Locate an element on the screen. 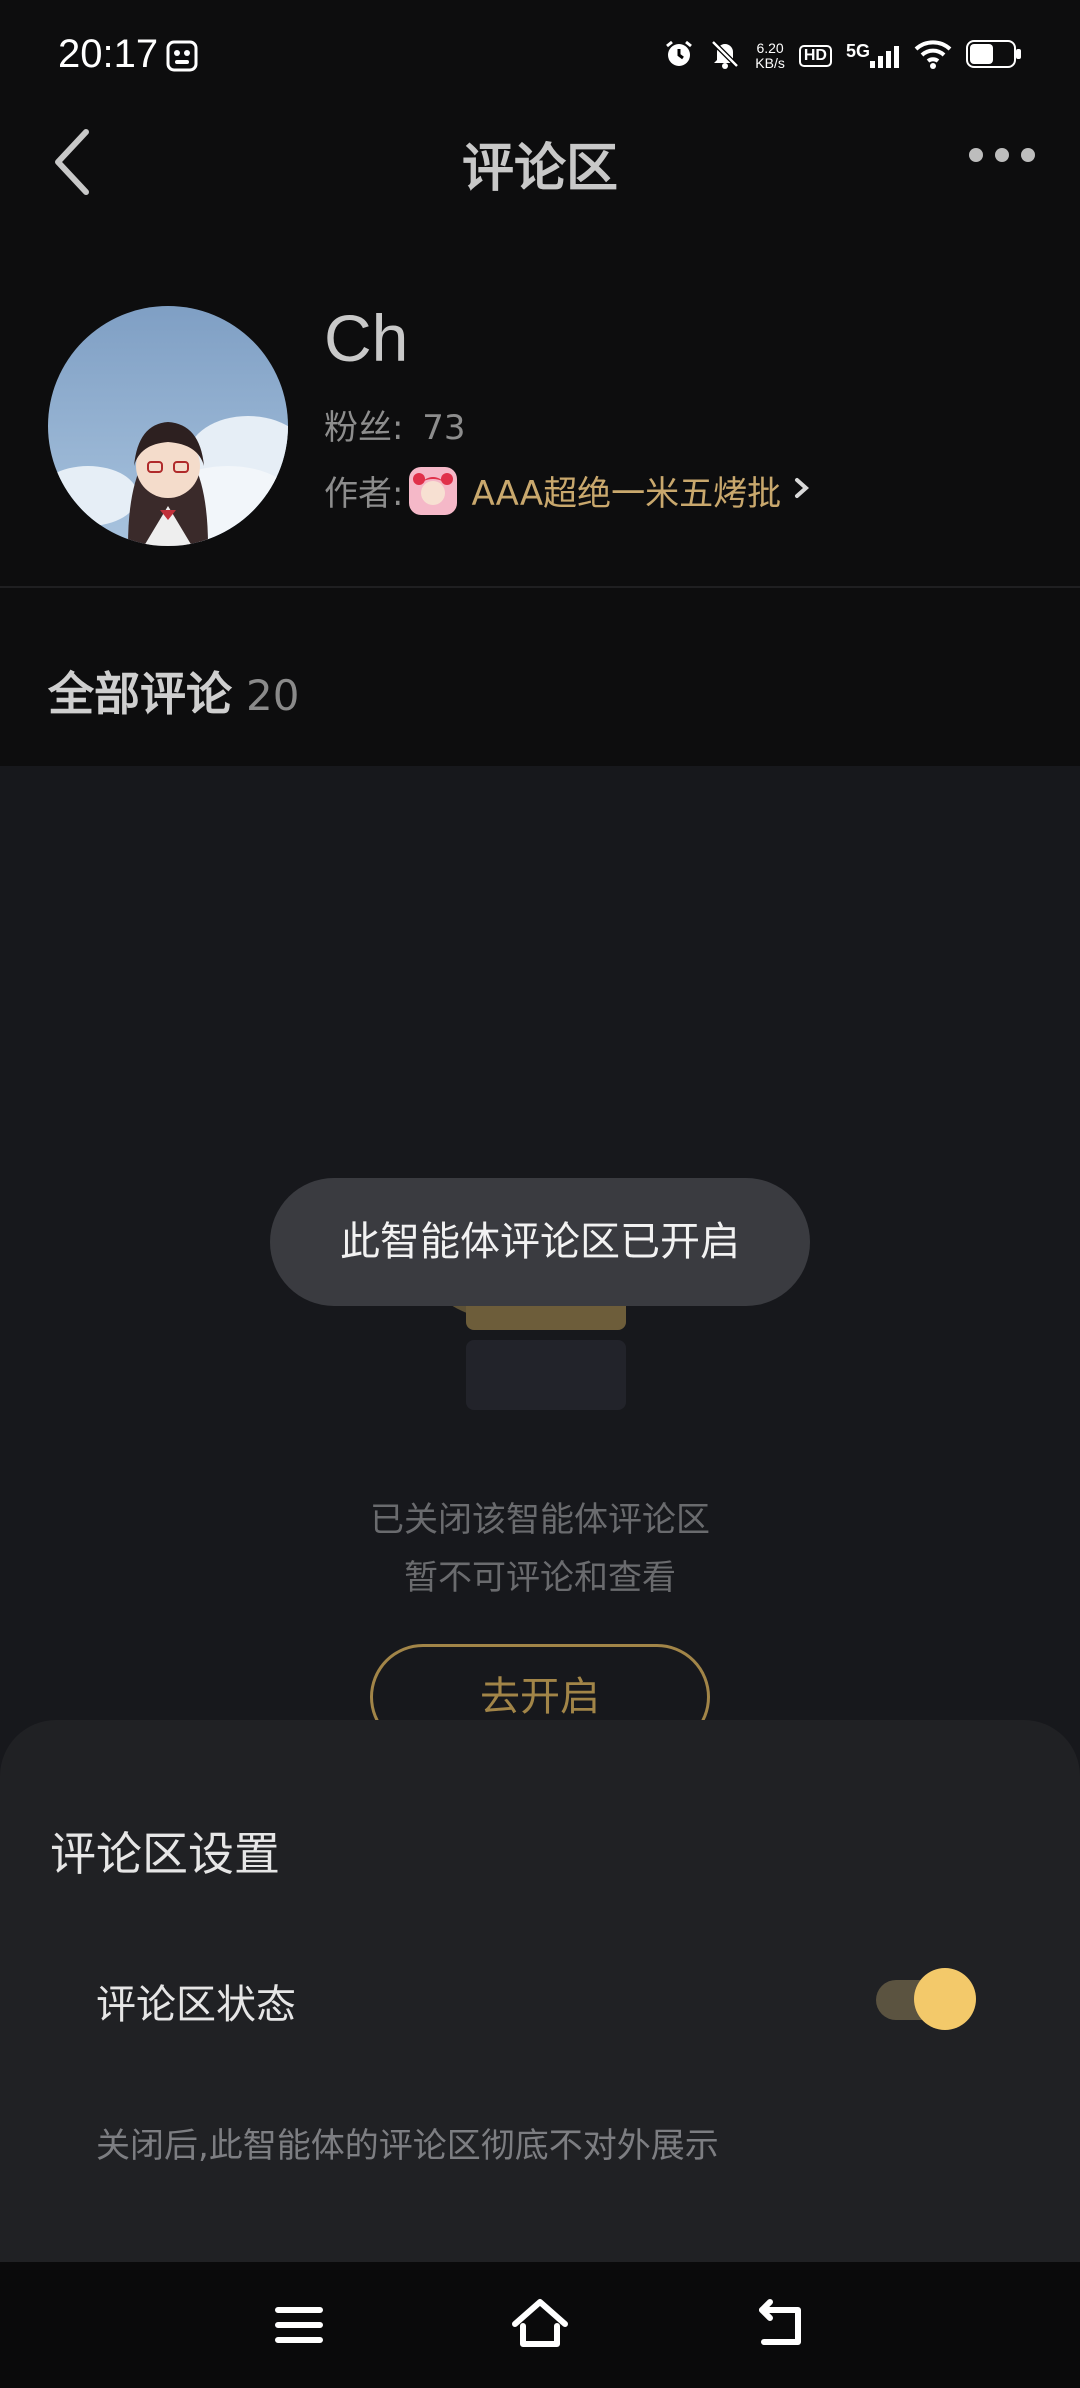  empty-state-line2: 暂不可评论和查看 is located at coordinates (540, 1578).